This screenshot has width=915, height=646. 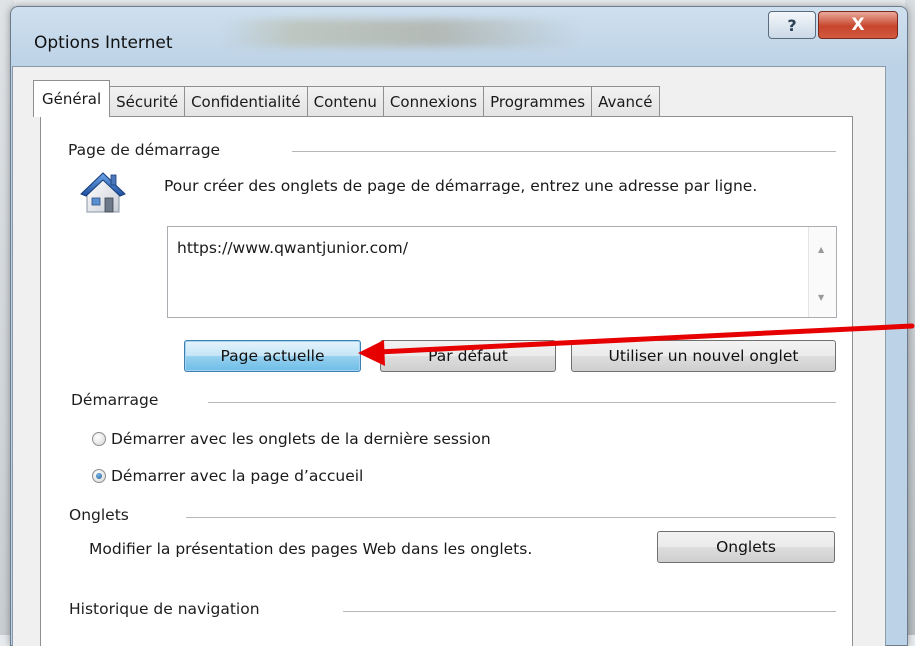 What do you see at coordinates (511, 517) in the screenshot?
I see `tabs-section-divider` at bounding box center [511, 517].